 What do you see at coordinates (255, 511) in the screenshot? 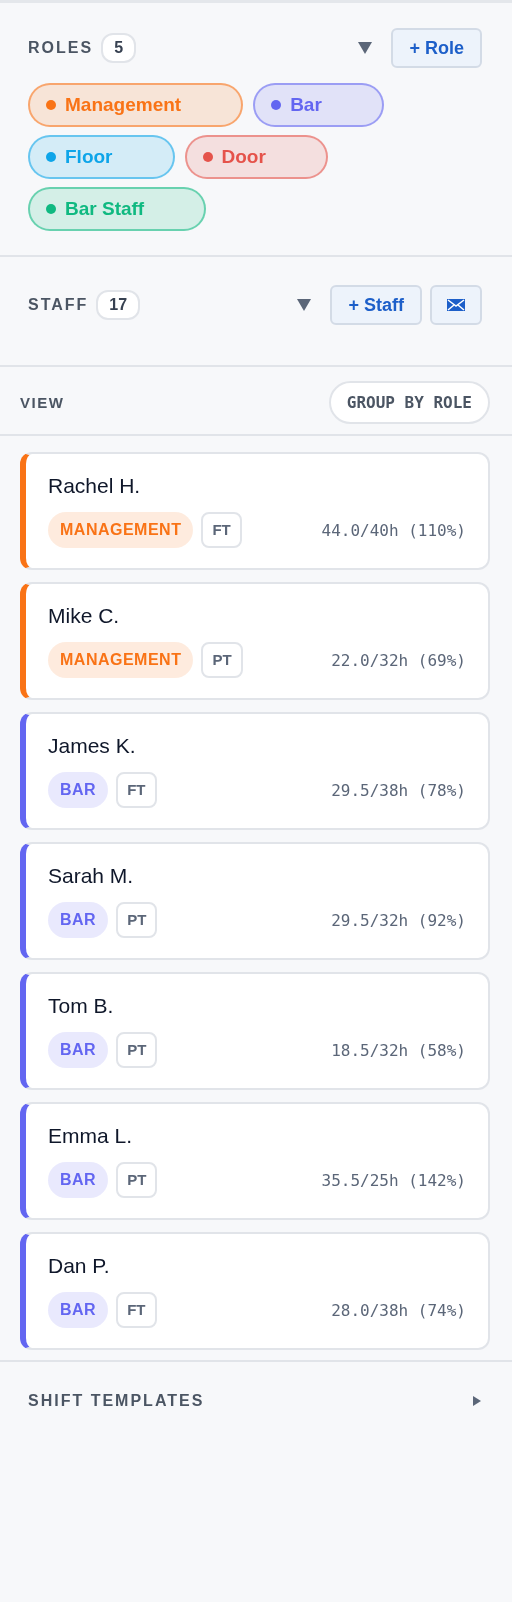
I see `staff-card: Rachel H. MANAGEMENT FT 44.0/40h (110%)` at bounding box center [255, 511].